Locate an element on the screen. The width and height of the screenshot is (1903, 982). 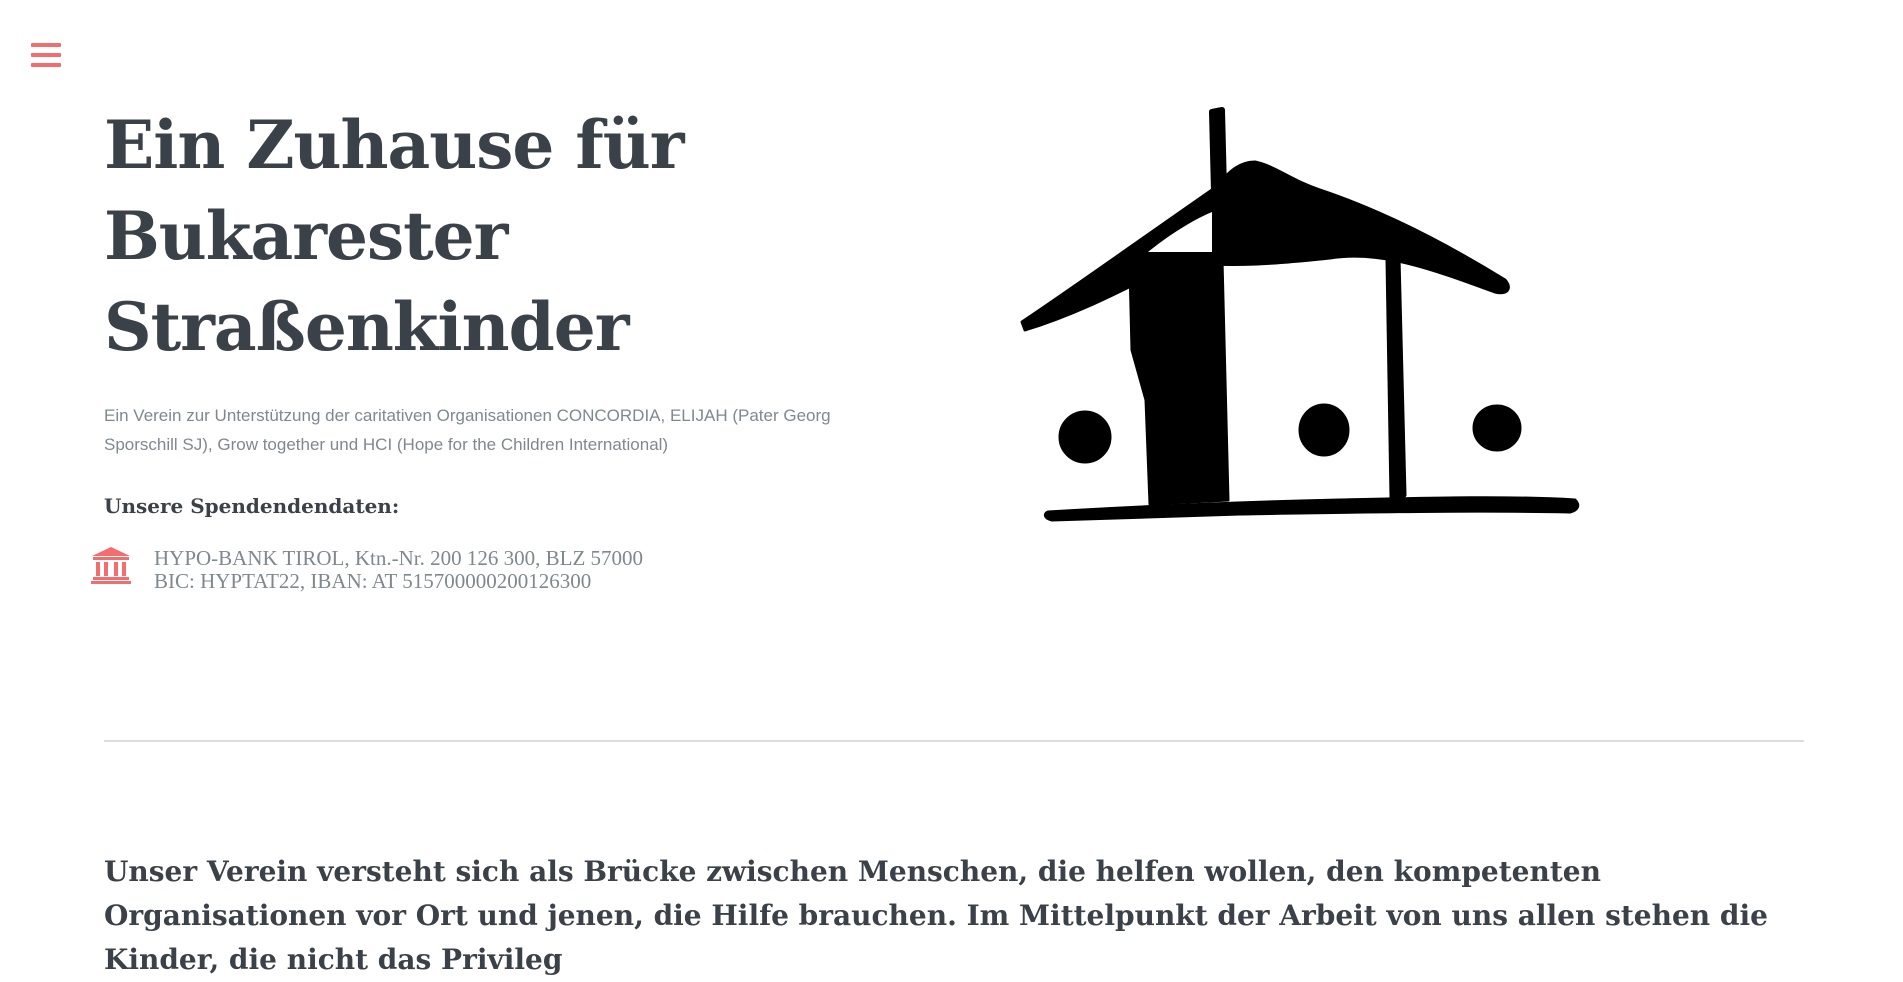
donation-heading: Unsere Spendendendaten: is located at coordinates (252, 506).